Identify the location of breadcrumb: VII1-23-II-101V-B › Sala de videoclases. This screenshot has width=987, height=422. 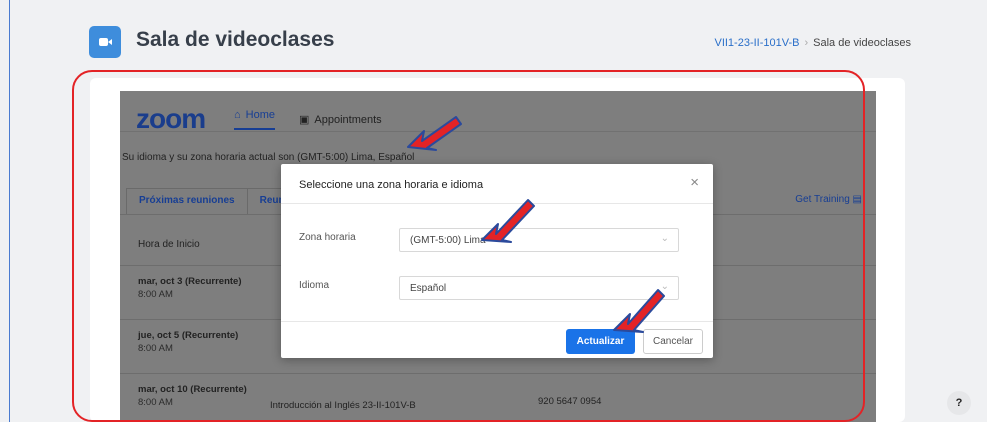
(812, 43).